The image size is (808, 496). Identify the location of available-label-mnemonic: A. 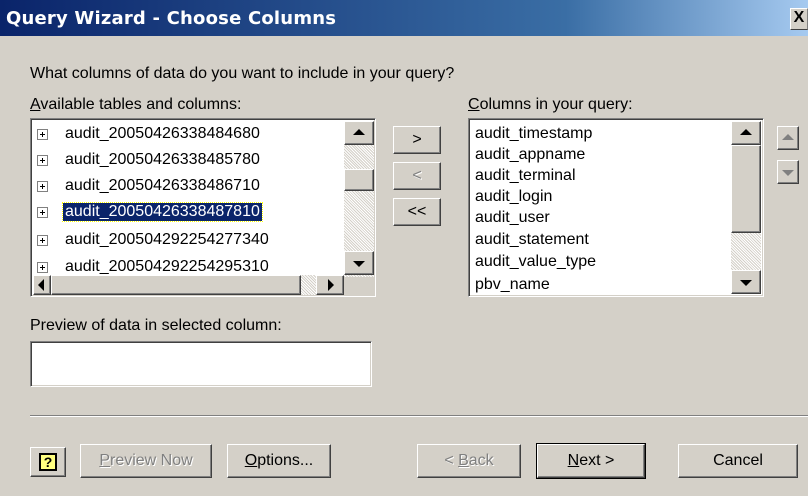
(35, 104).